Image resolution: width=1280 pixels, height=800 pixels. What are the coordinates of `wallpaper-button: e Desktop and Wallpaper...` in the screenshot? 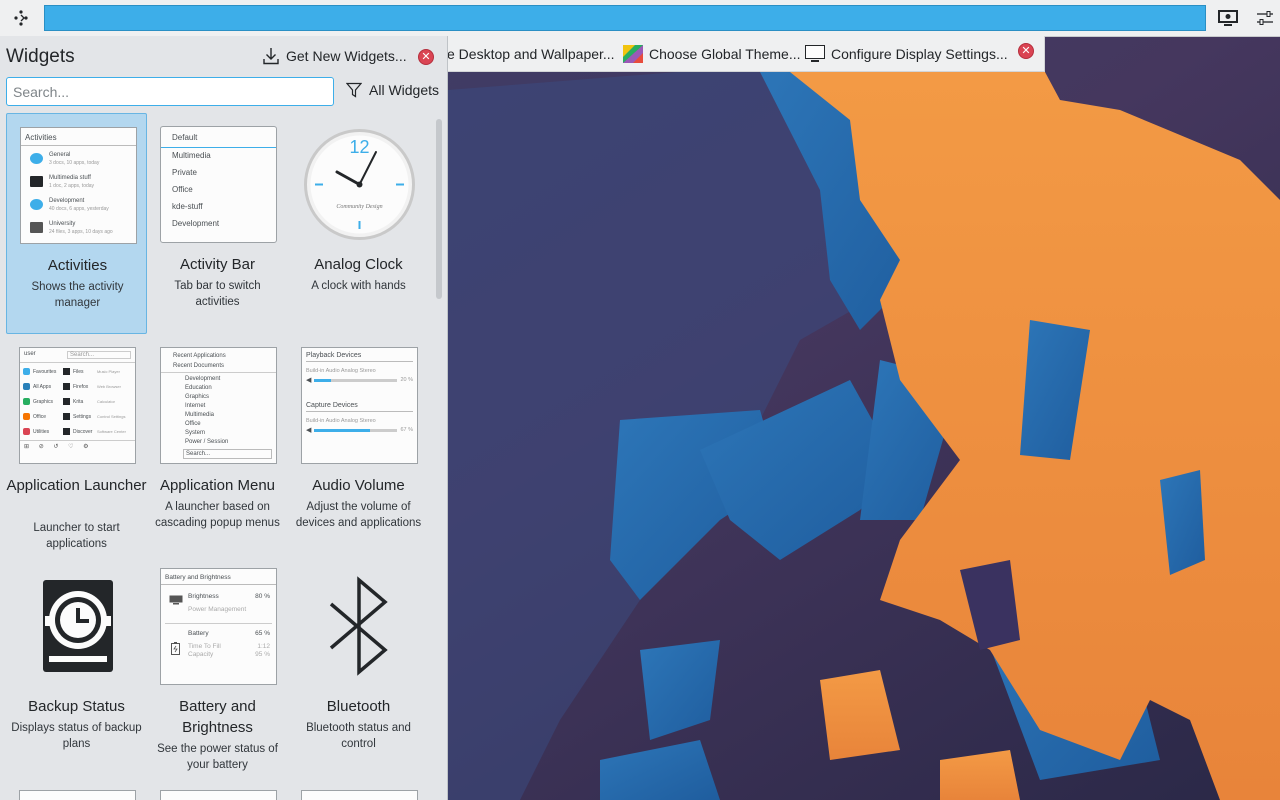 It's located at (531, 54).